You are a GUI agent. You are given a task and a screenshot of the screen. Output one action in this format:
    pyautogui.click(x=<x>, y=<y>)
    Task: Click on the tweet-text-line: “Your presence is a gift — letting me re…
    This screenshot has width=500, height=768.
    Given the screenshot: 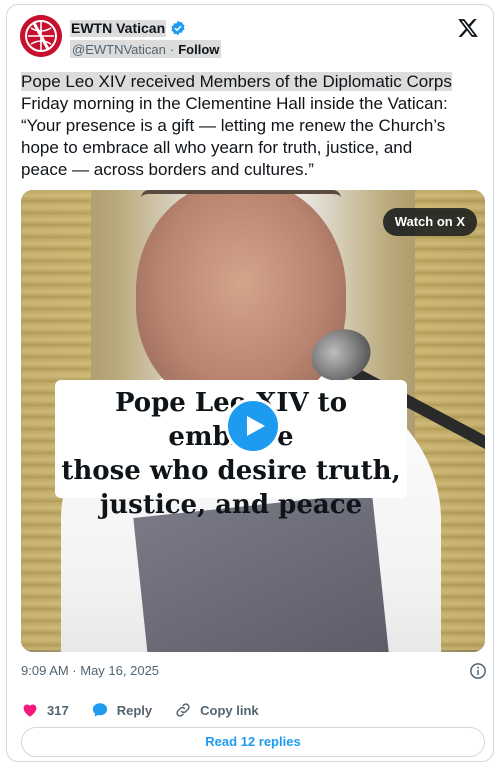 What is the action you would take?
    pyautogui.click(x=233, y=125)
    